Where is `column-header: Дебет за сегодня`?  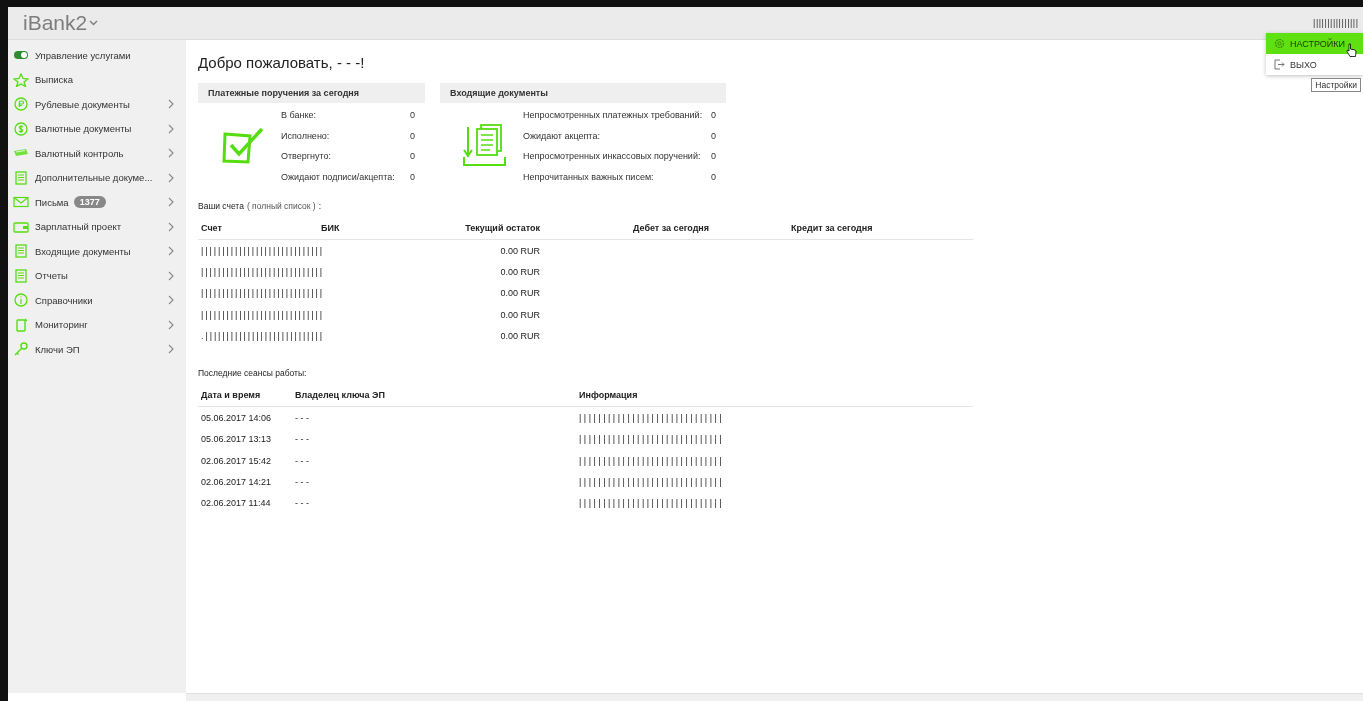 column-header: Дебет за сегодня is located at coordinates (665, 229).